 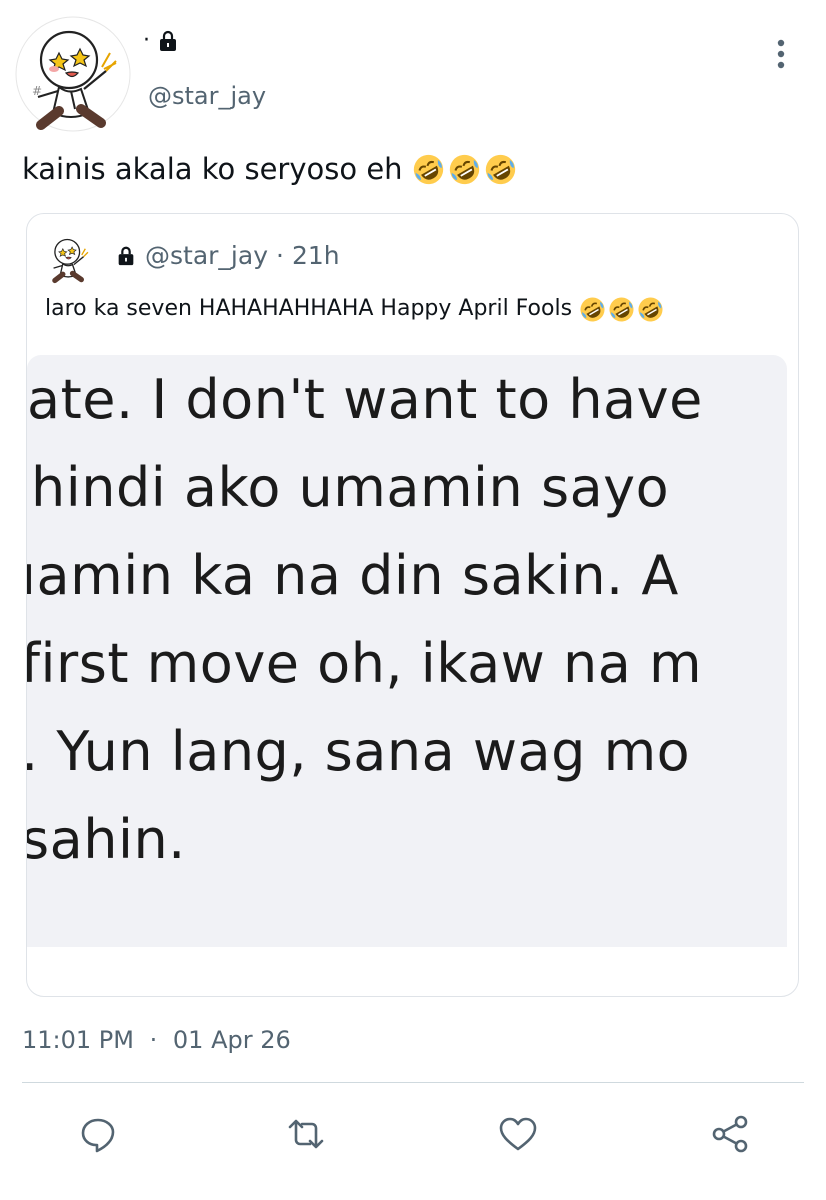 I want to click on more-vertical-icon, so click(x=781, y=54).